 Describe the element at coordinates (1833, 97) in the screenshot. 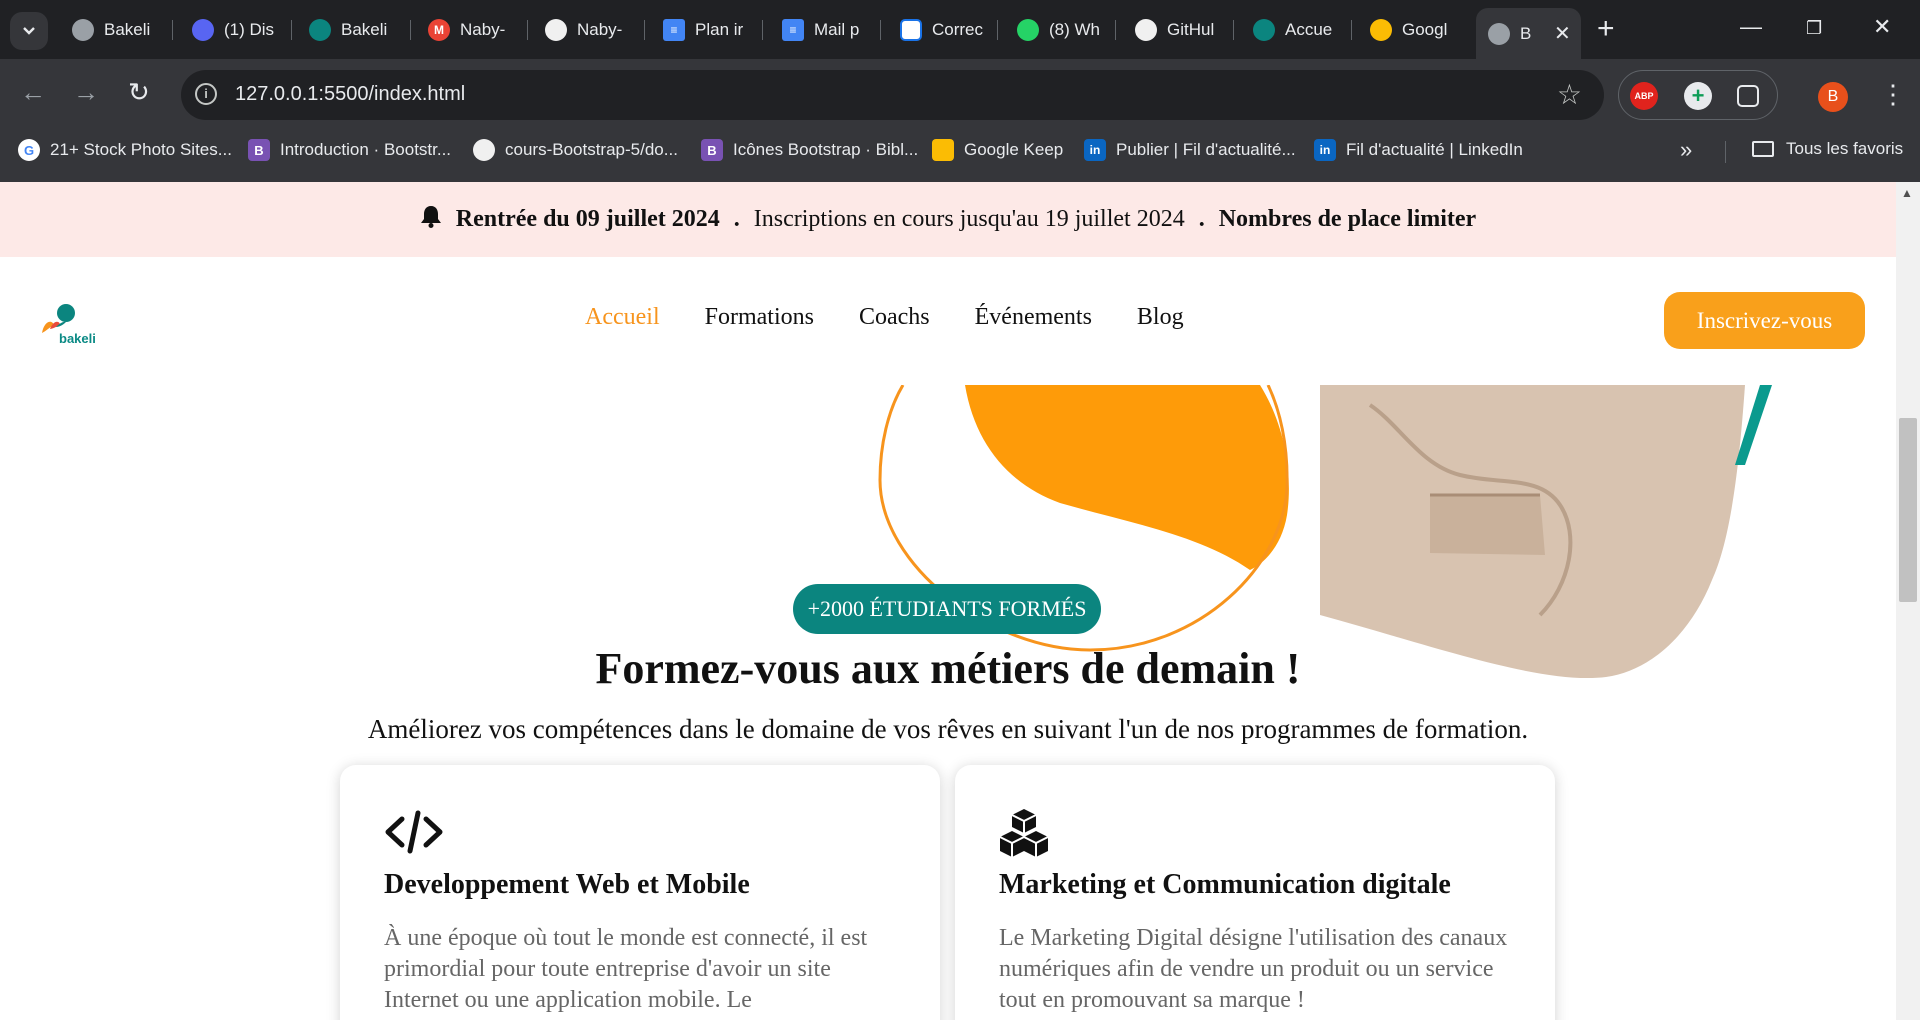

I see `profile-avatar: B` at that location.